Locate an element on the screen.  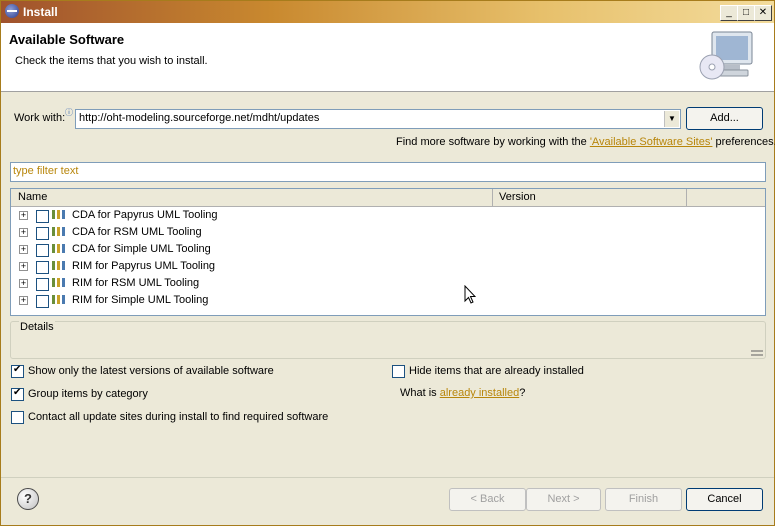
hint-prefix: Find more software by working with the is located at coordinates (493, 142).